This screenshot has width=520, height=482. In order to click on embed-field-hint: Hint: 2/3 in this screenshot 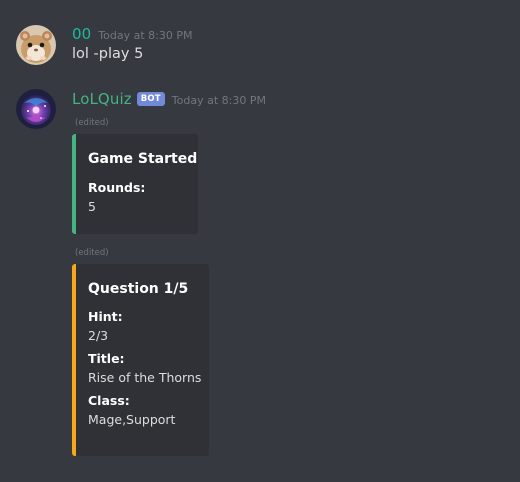, I will do `click(141, 326)`.